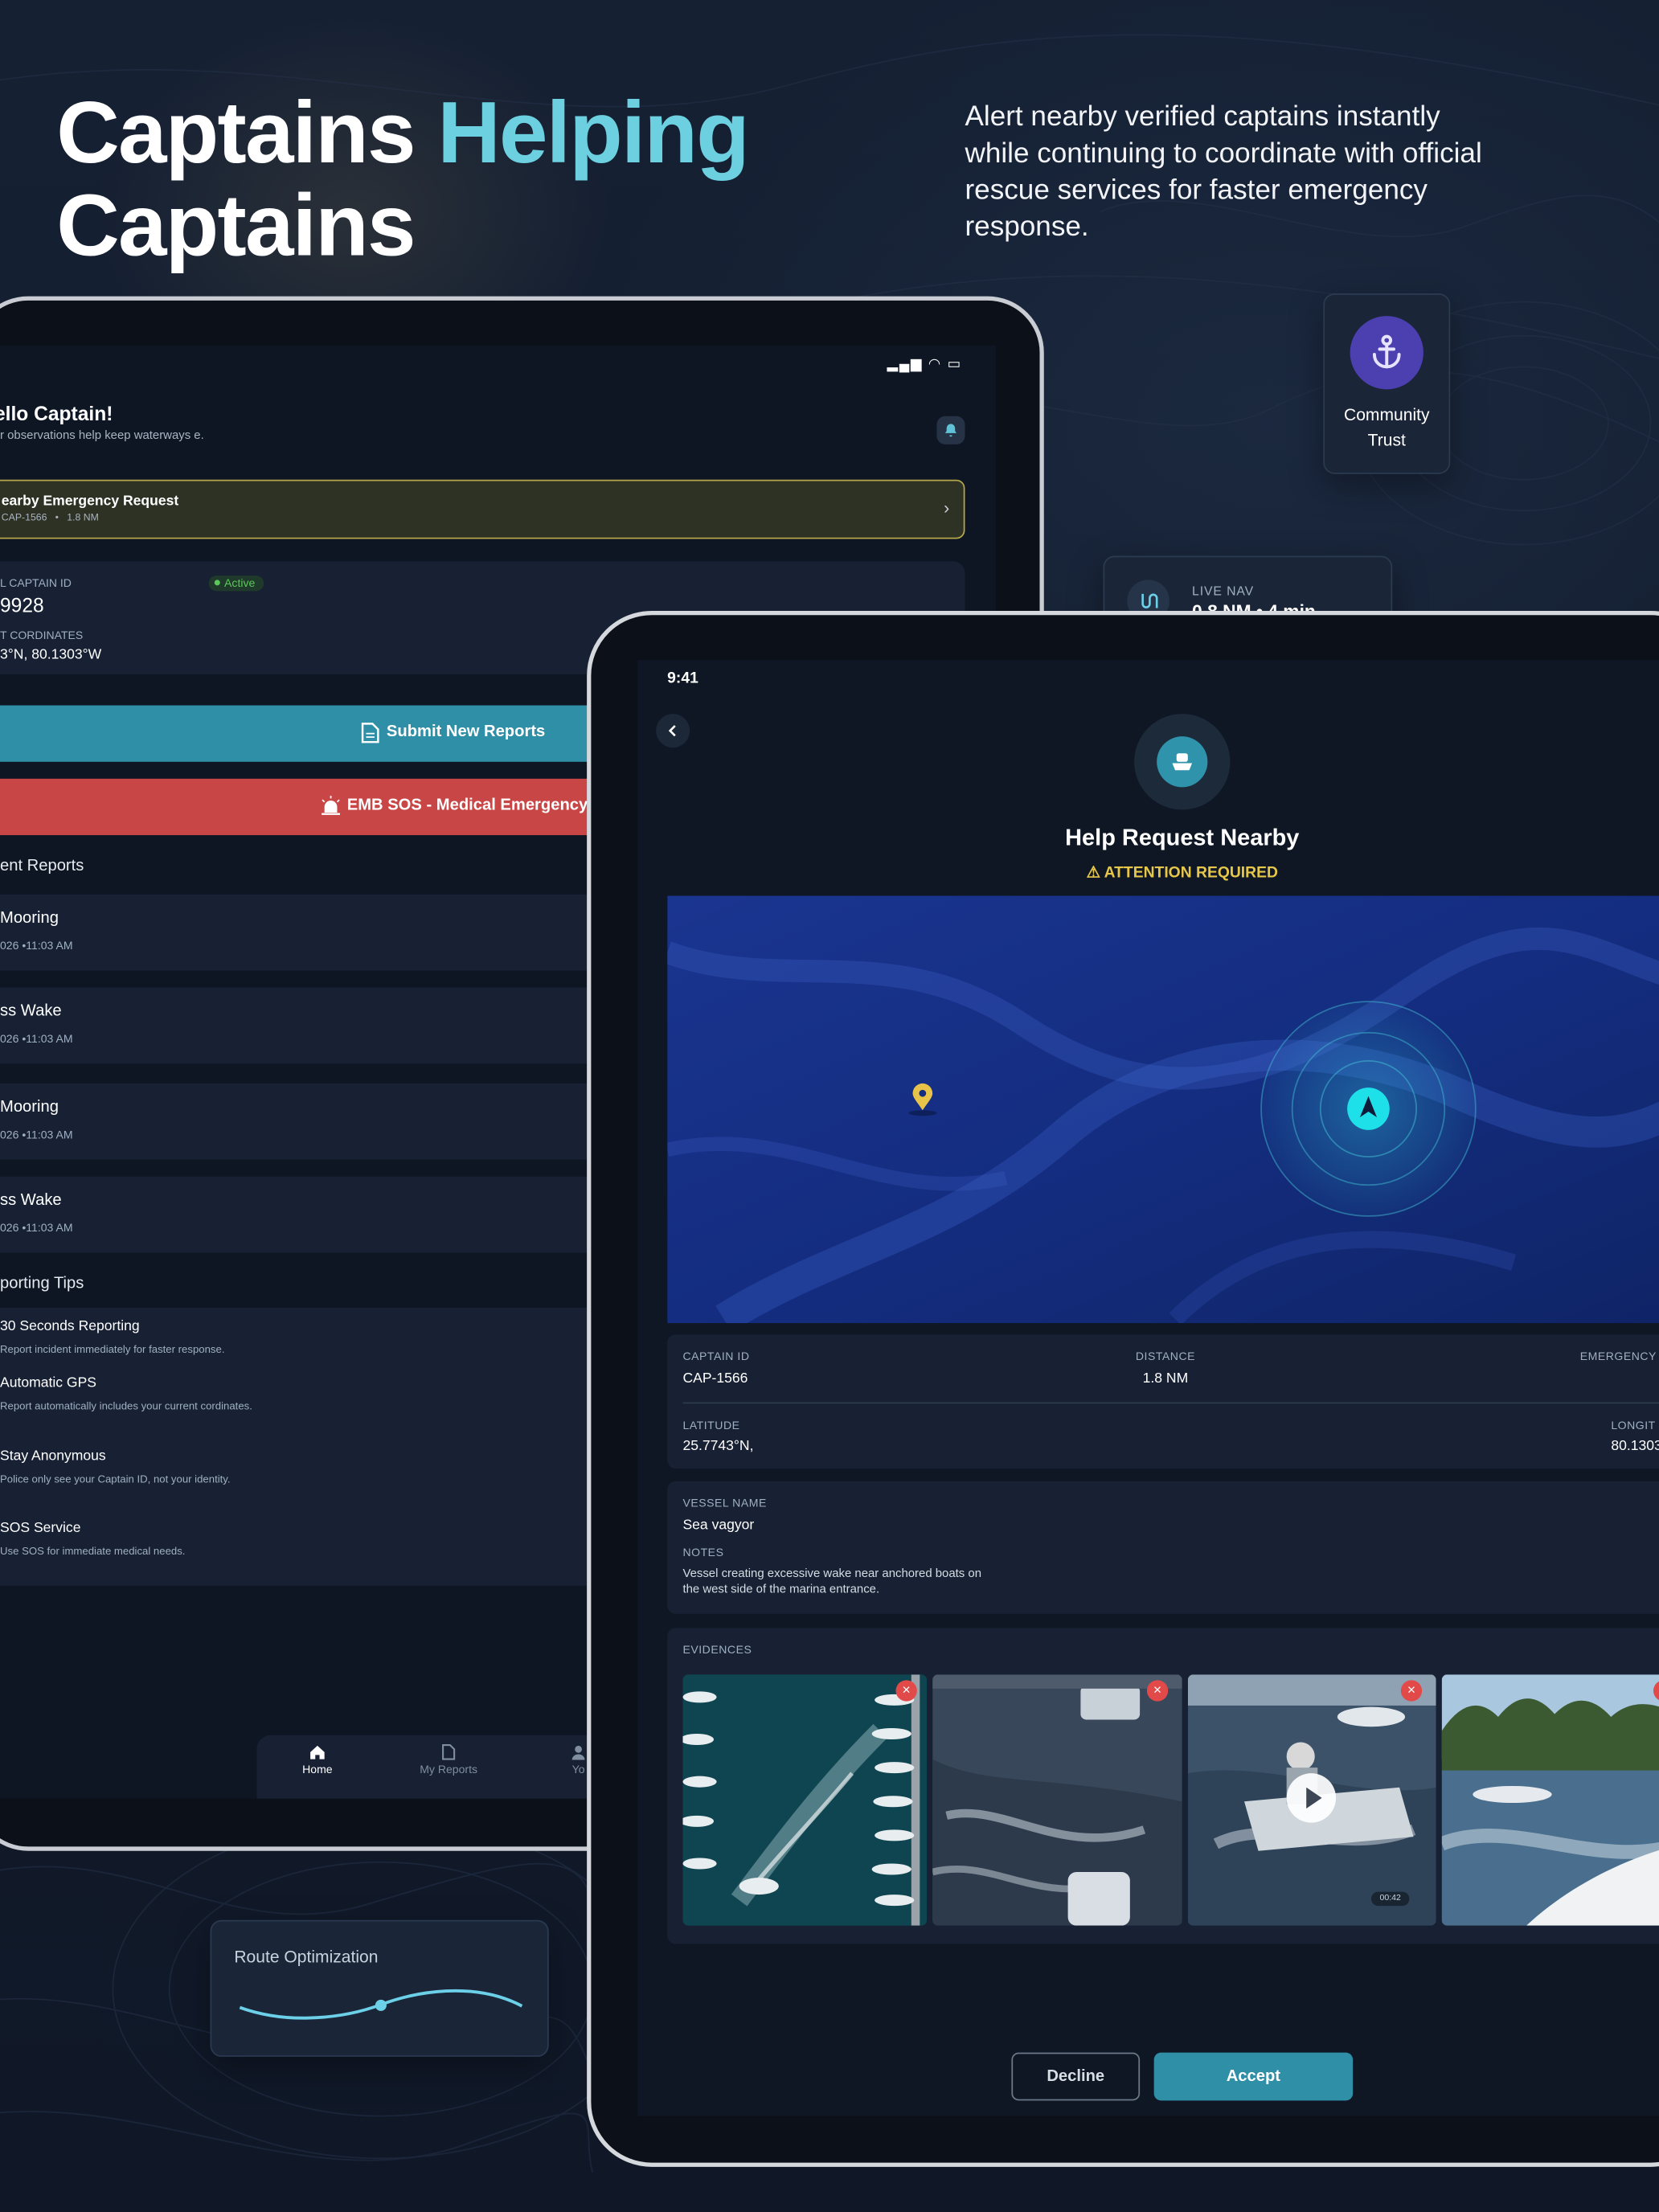 This screenshot has height=2212, width=1659. I want to click on community-trust-card: Community Trust, so click(1387, 383).